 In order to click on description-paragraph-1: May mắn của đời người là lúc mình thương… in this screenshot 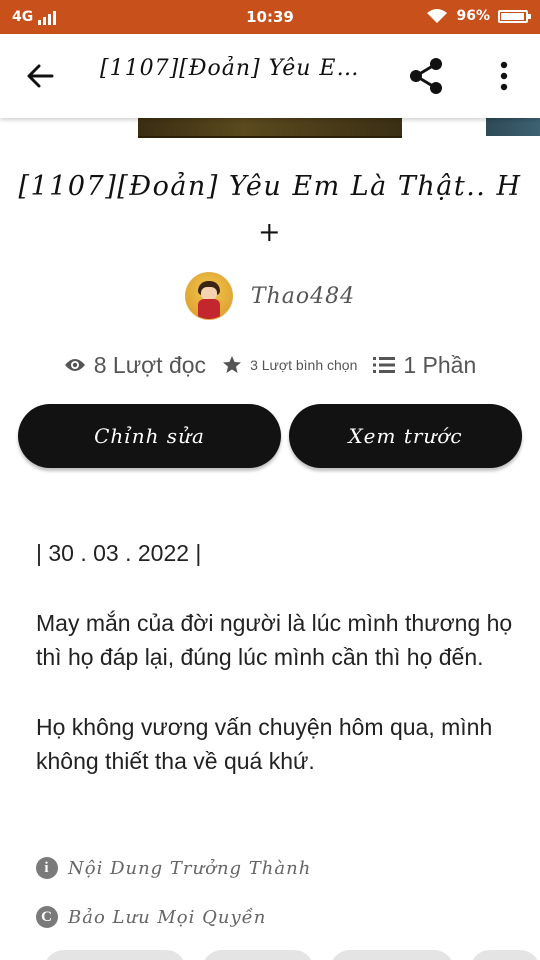, I will do `click(274, 640)`.